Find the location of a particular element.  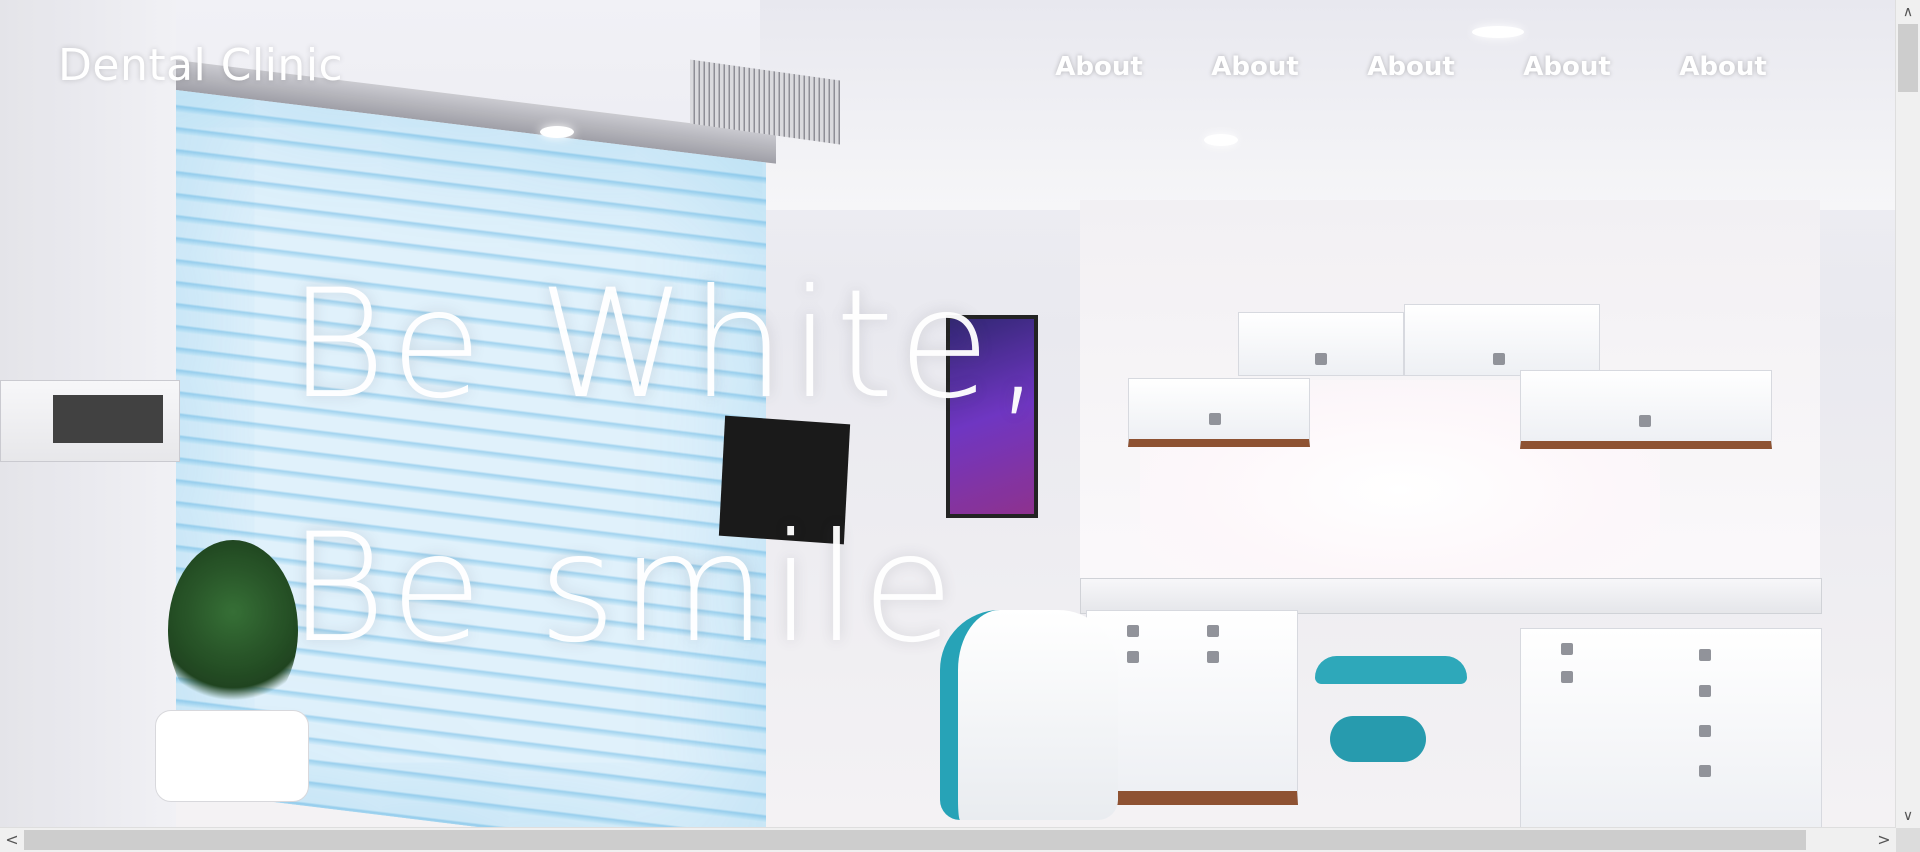

horizontal-scrollbar: < > is located at coordinates (948, 839).